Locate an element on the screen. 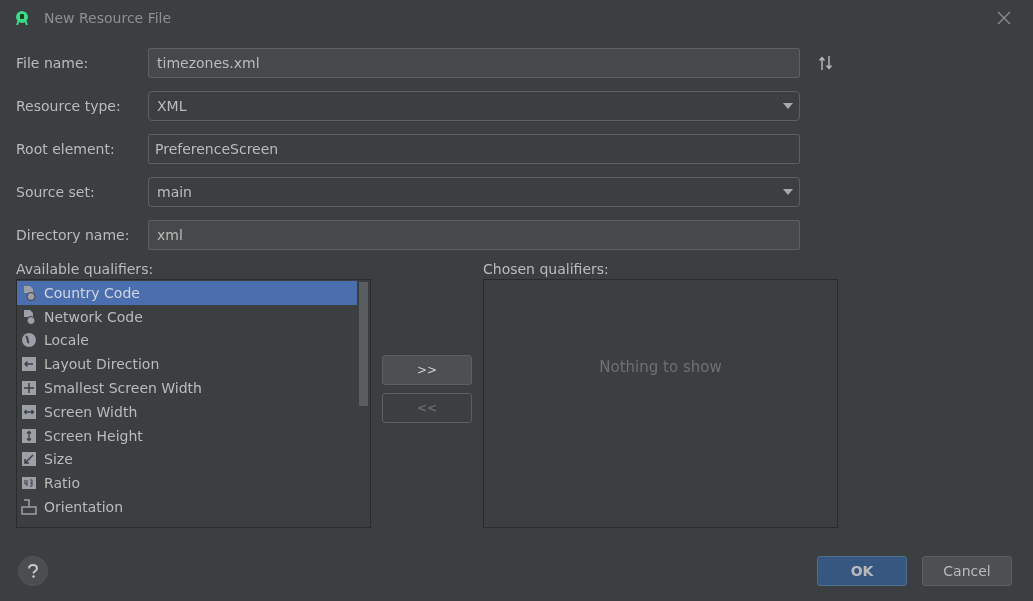 This screenshot has height=601, width=1033. dropdown: XML is located at coordinates (474, 106).